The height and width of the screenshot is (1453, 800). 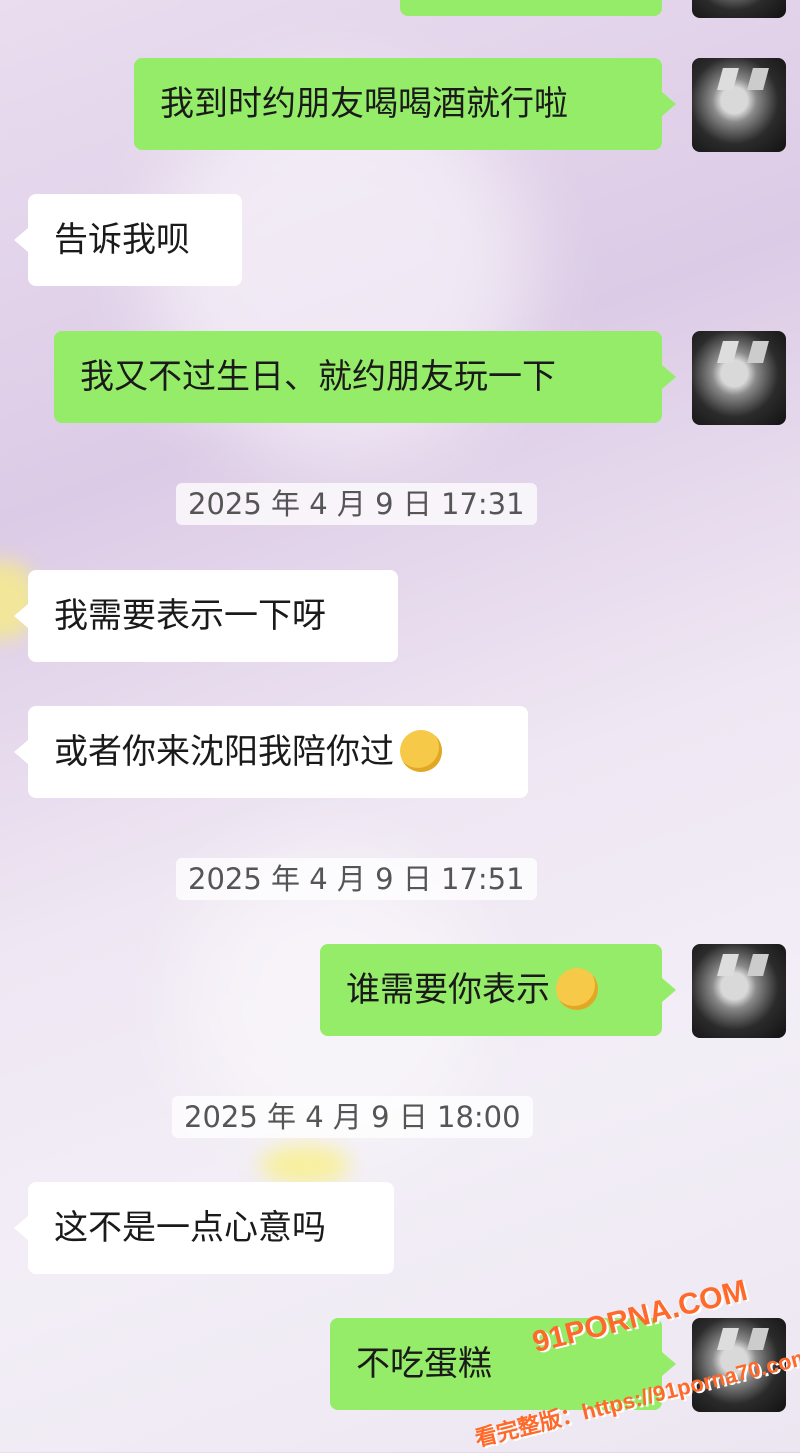 I want to click on message-bubble-received: 这不是一点心意吗, so click(x=204, y=1228).